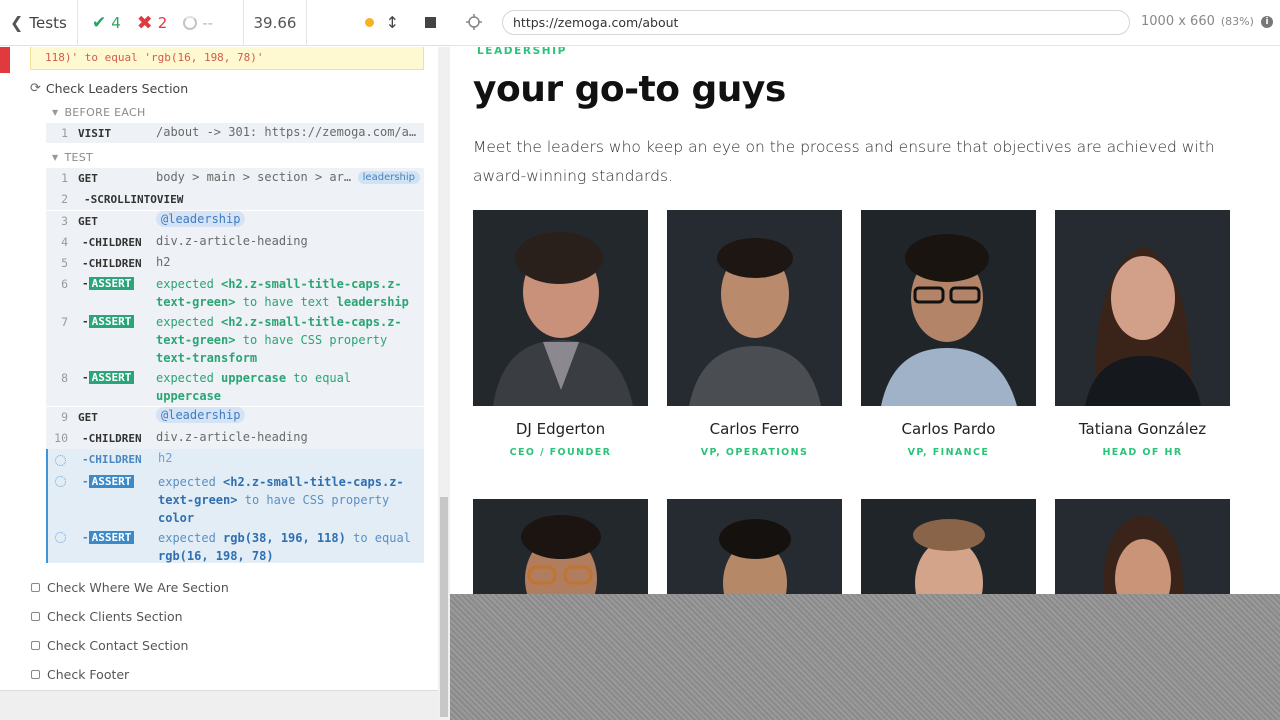 The width and height of the screenshot is (1280, 720). I want to click on alias-badge: leadership, so click(388, 177).